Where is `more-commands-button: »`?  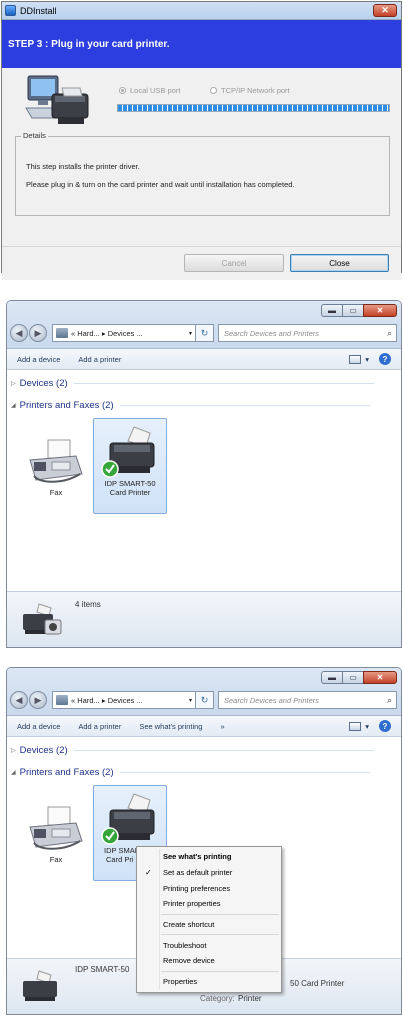
more-commands-button: » is located at coordinates (222, 726).